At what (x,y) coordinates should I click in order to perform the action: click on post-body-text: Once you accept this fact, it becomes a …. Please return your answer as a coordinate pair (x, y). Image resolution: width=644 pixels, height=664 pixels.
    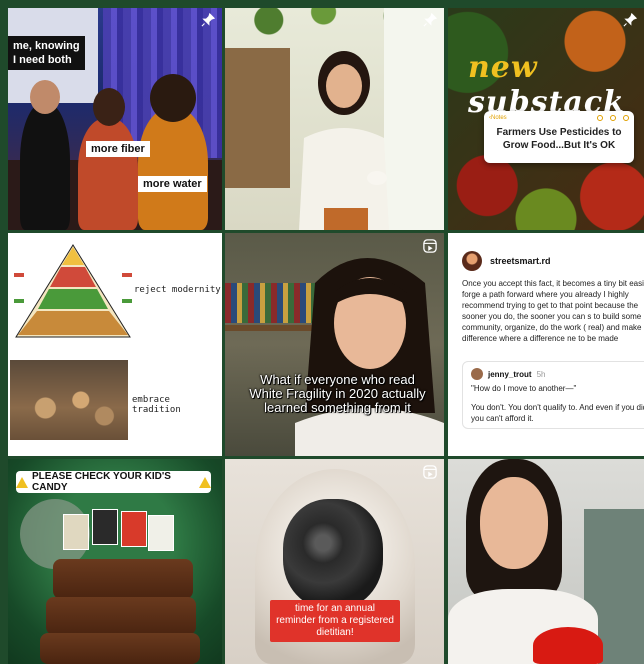
    Looking at the image, I should click on (553, 311).